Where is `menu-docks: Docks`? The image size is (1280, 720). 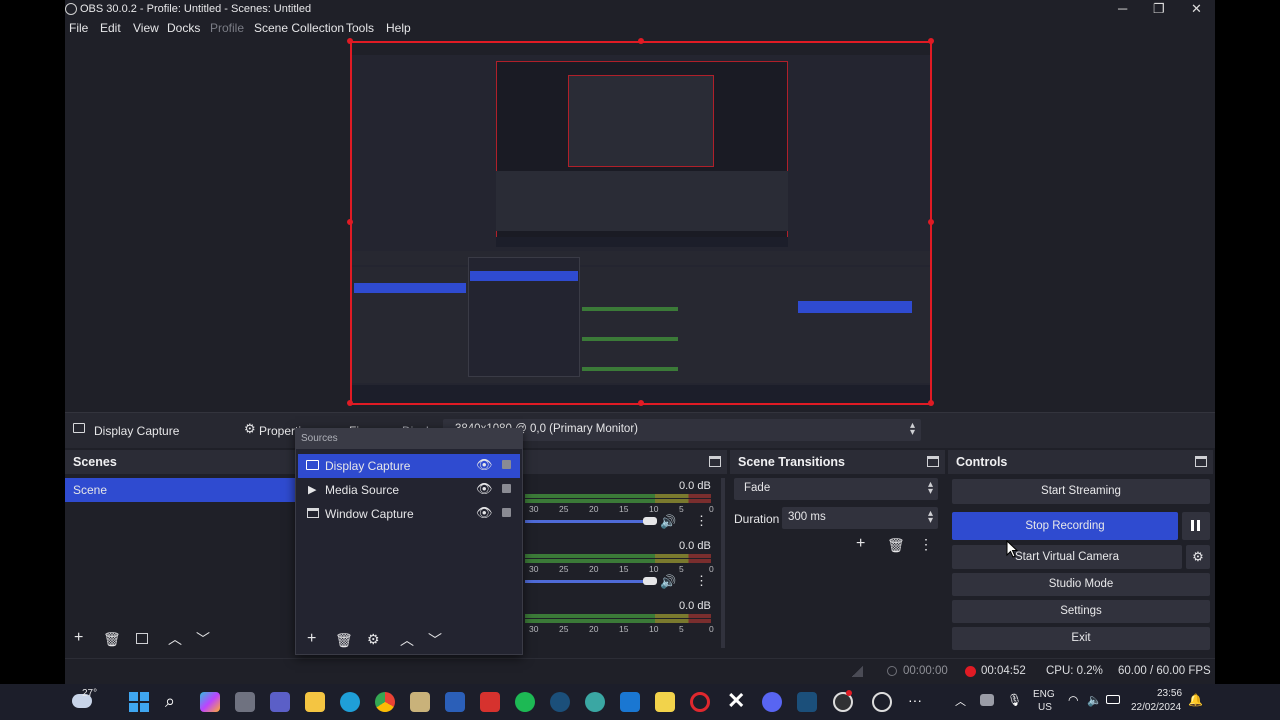 menu-docks: Docks is located at coordinates (183, 28).